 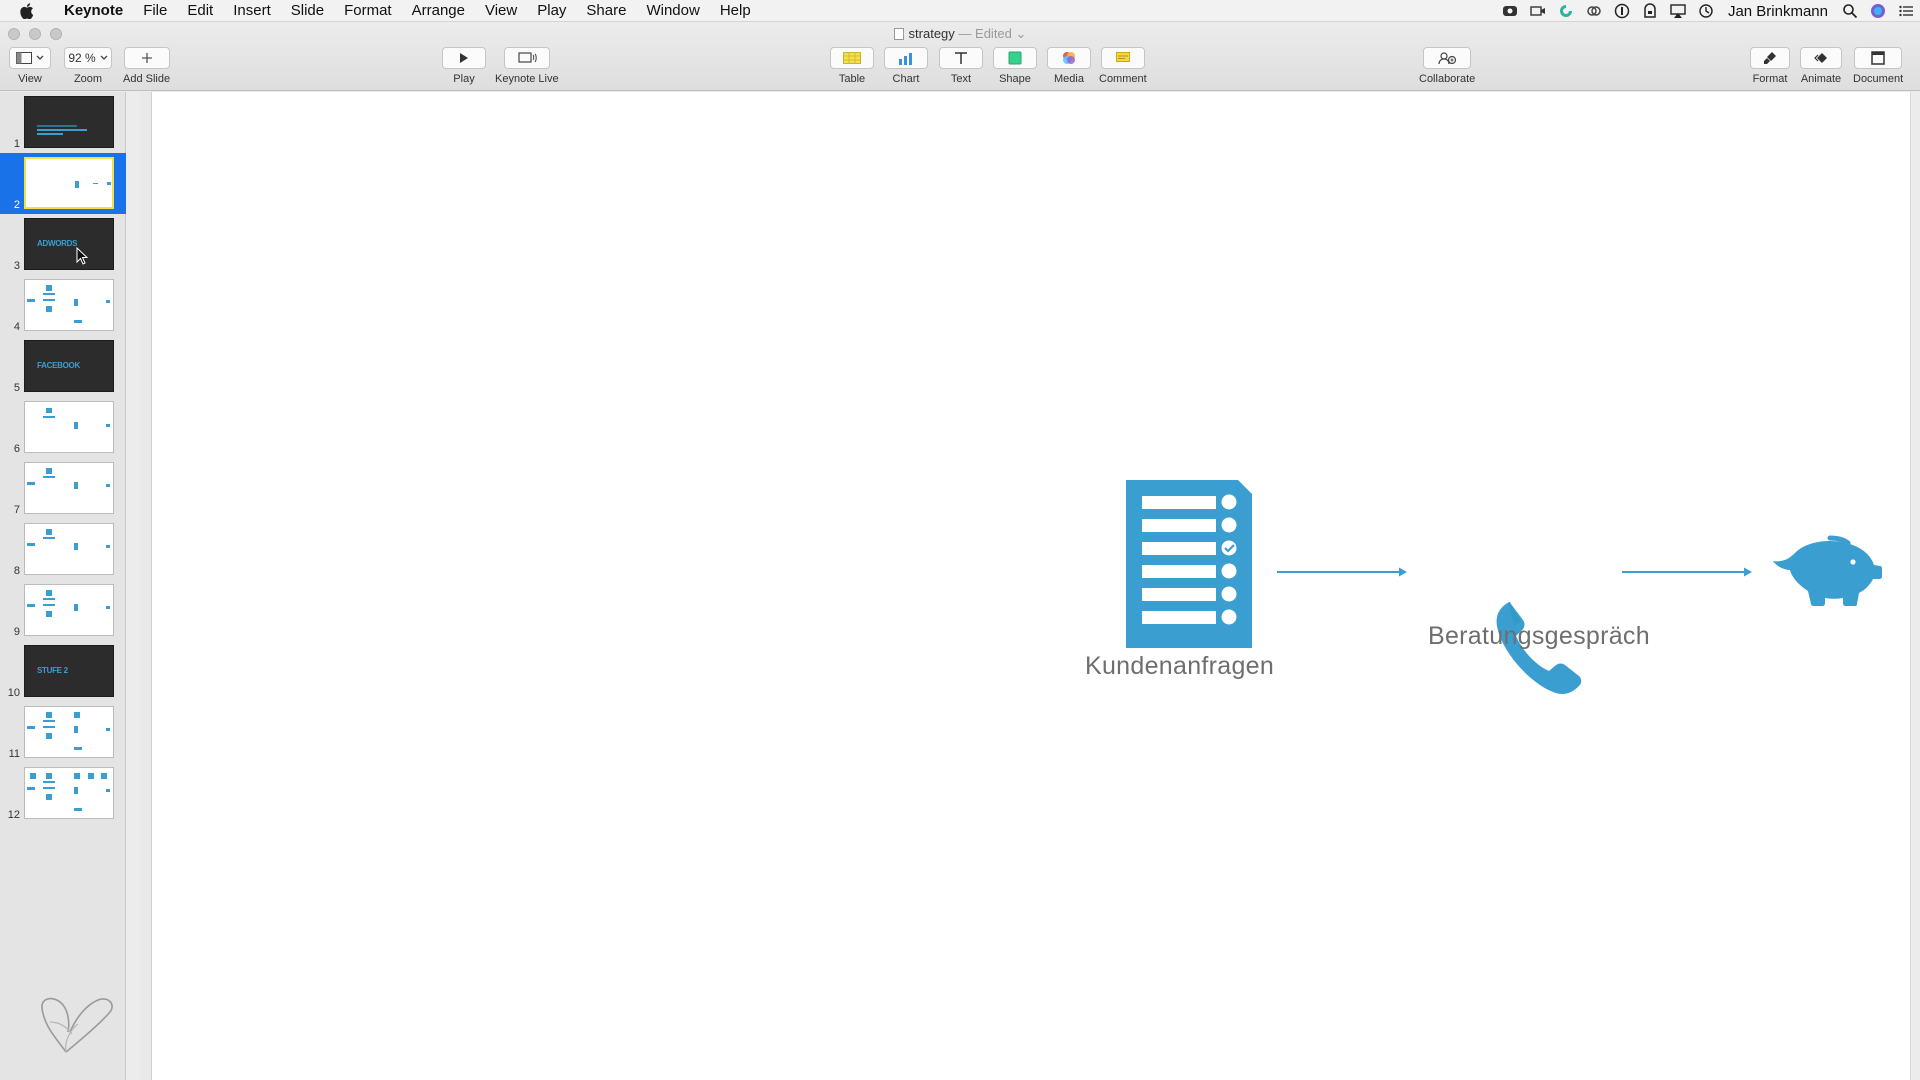 I want to click on view-button, so click(x=30, y=58).